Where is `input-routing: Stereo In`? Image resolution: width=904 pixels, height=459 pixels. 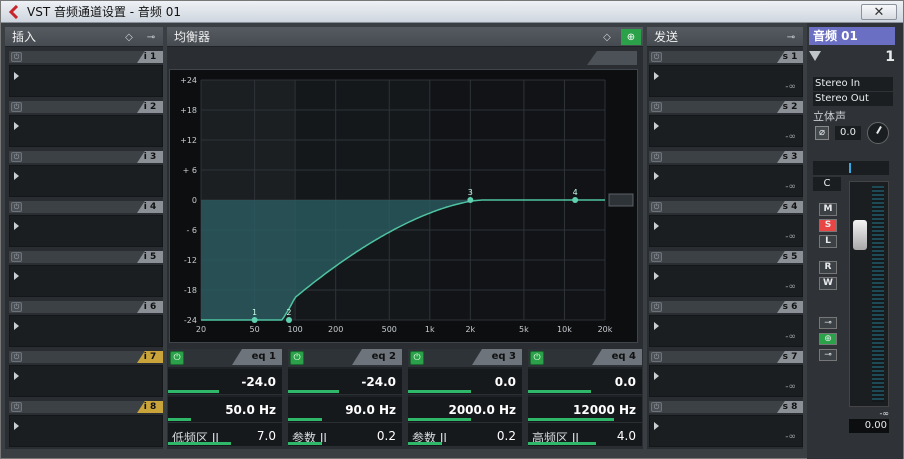 input-routing: Stereo In is located at coordinates (853, 84).